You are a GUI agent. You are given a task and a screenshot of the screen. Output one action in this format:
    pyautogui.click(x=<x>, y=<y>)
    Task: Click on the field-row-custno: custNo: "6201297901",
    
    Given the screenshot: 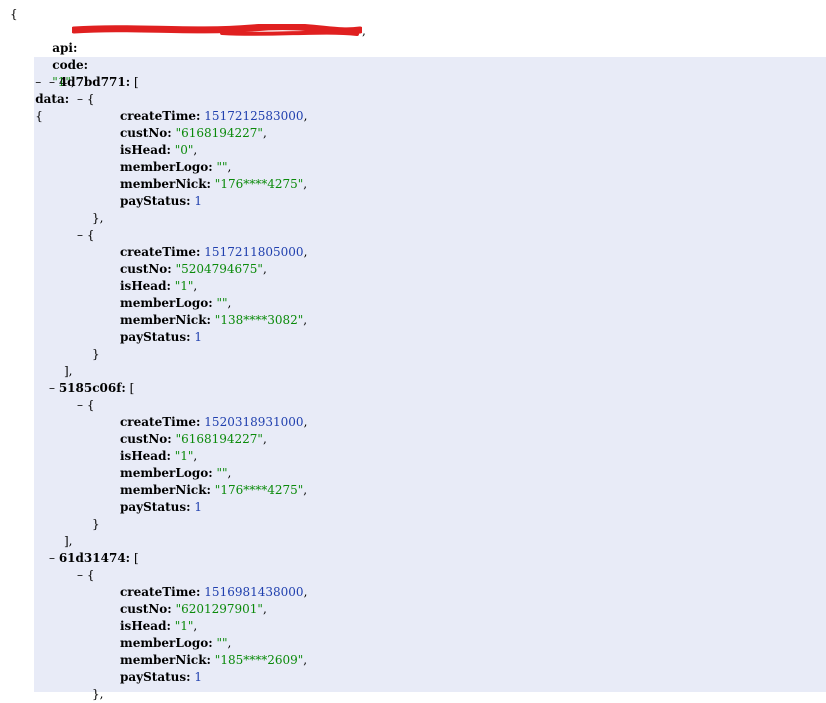 What is the action you would take?
    pyautogui.click(x=193, y=609)
    